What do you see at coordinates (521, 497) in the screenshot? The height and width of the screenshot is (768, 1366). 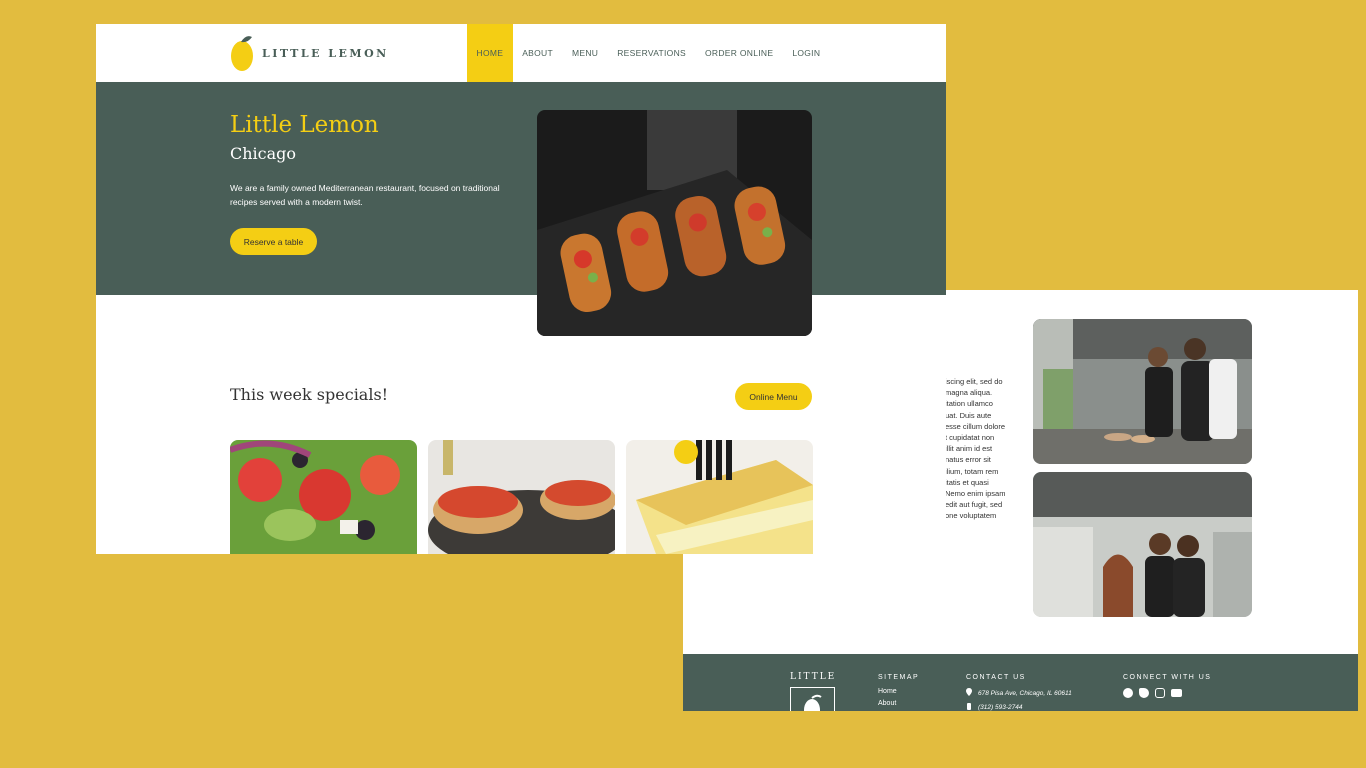 I see `bruschetta-photo` at bounding box center [521, 497].